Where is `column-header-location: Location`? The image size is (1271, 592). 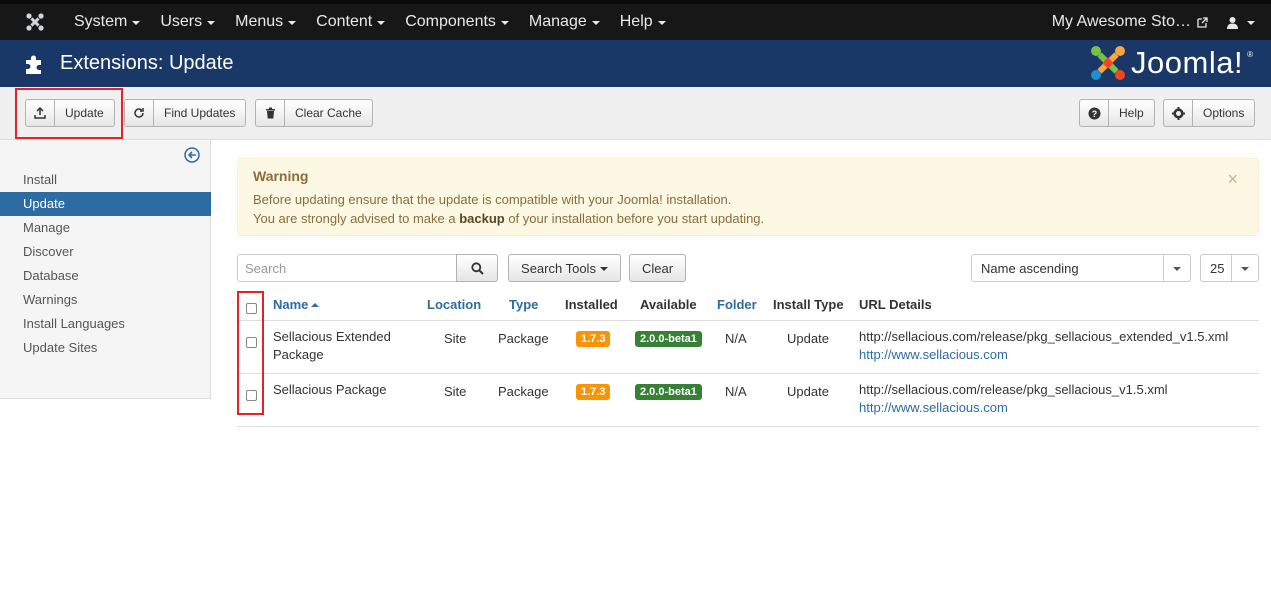
column-header-location: Location is located at coordinates (454, 304).